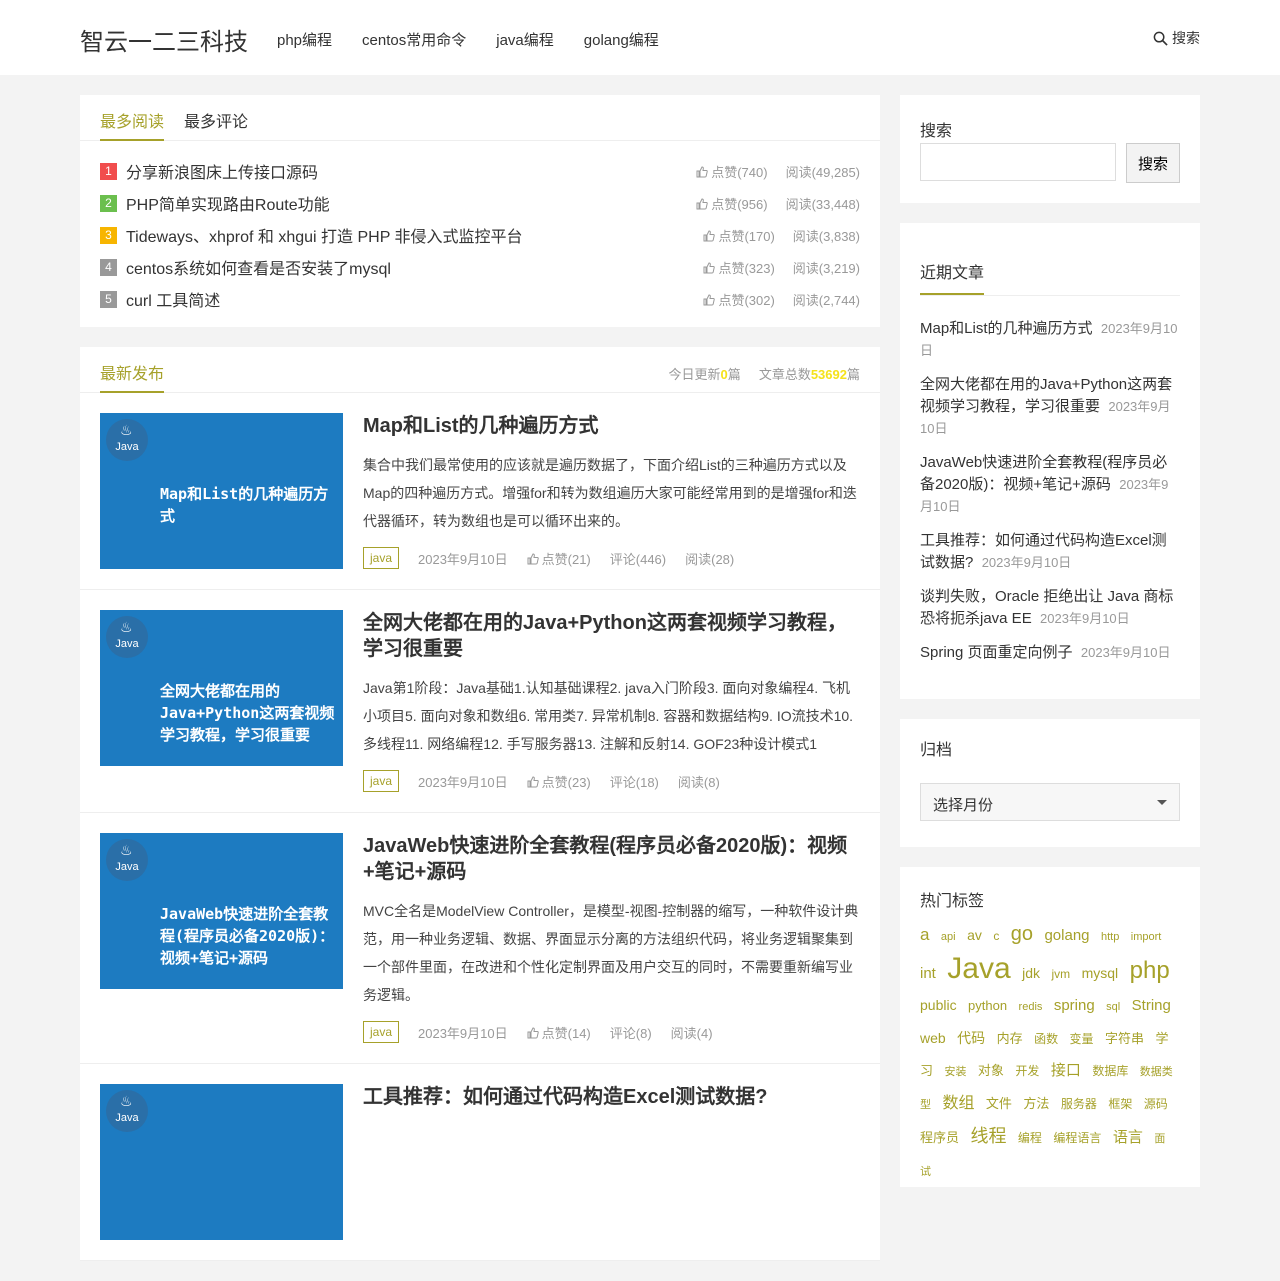 This screenshot has height=1281, width=1280. What do you see at coordinates (739, 172) in the screenshot?
I see `likes-text: 点赞(740)` at bounding box center [739, 172].